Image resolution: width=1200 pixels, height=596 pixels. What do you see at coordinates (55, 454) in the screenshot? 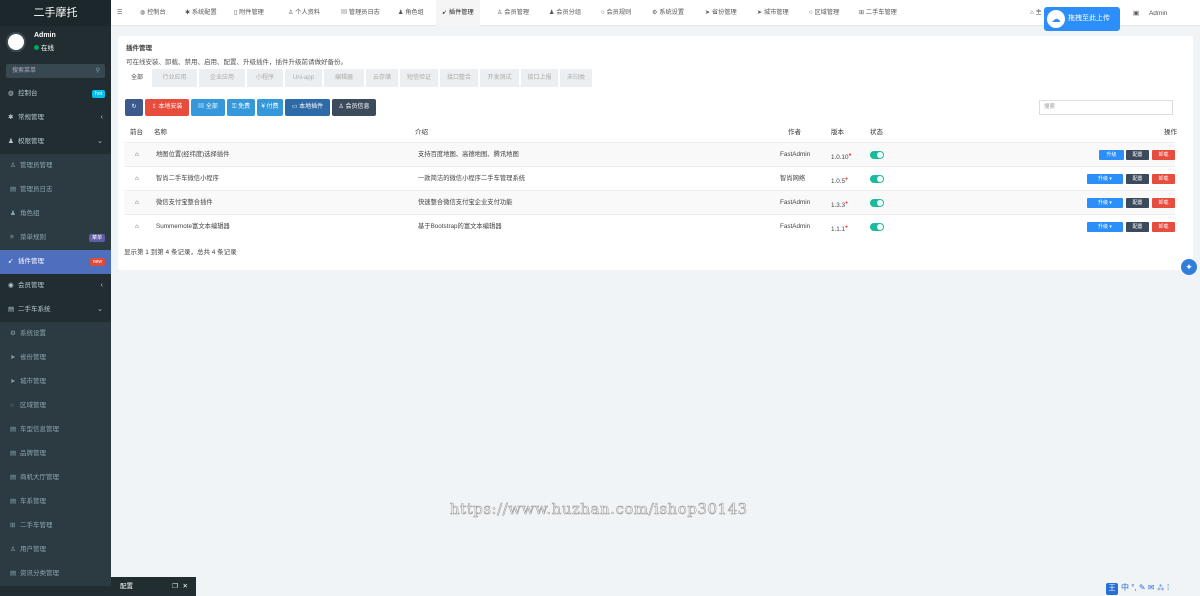
I see `sidebar-item: ▤ 品牌管理` at bounding box center [55, 454].